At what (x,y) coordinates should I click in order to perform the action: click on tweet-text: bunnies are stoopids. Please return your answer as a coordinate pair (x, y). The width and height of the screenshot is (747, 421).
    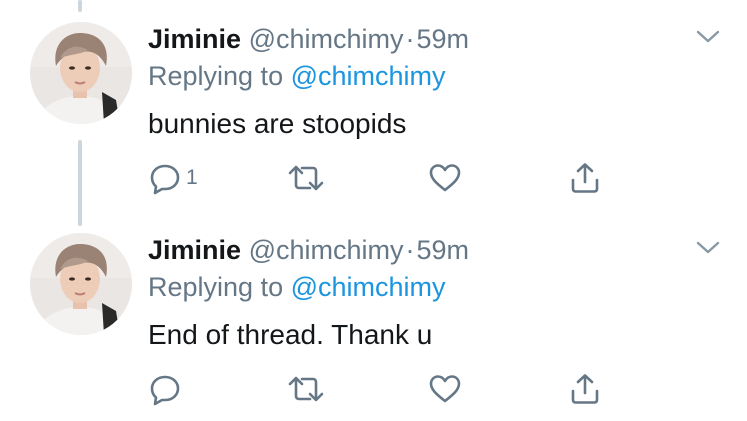
    Looking at the image, I should click on (277, 123).